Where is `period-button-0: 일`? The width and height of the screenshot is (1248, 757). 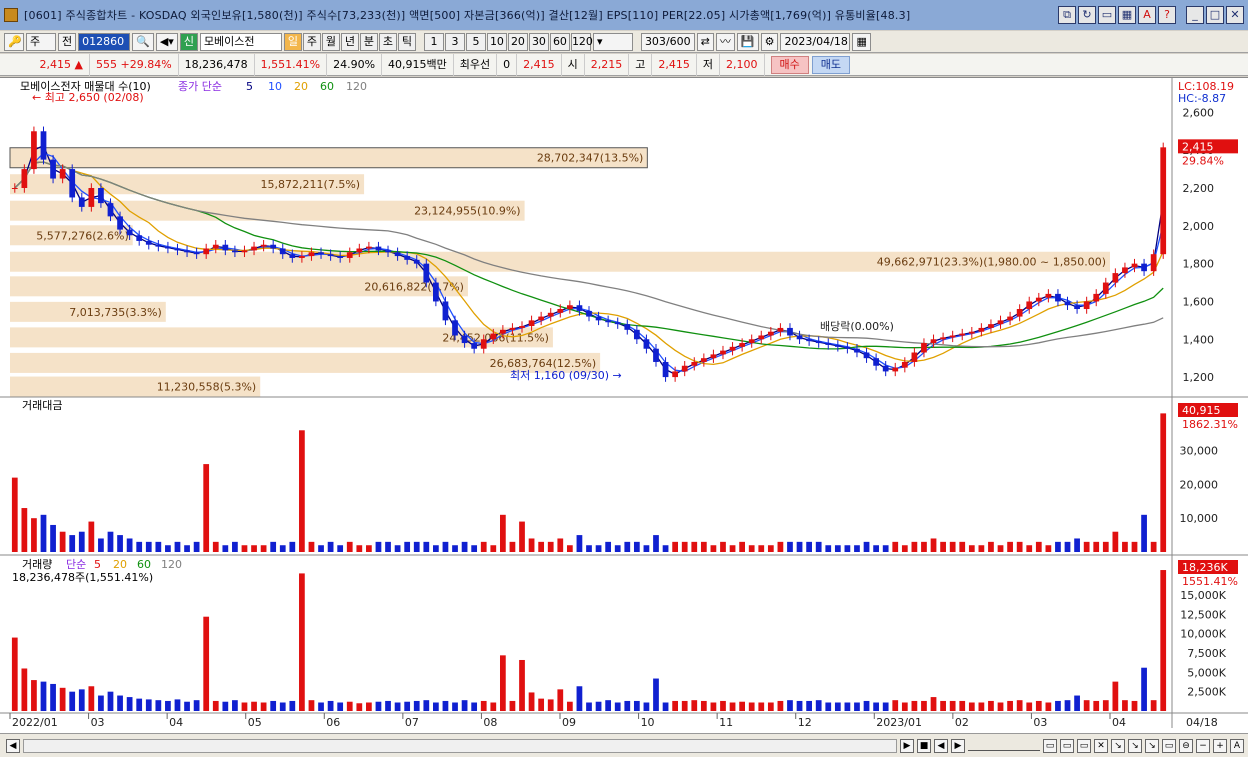 period-button-0: 일 is located at coordinates (292, 41).